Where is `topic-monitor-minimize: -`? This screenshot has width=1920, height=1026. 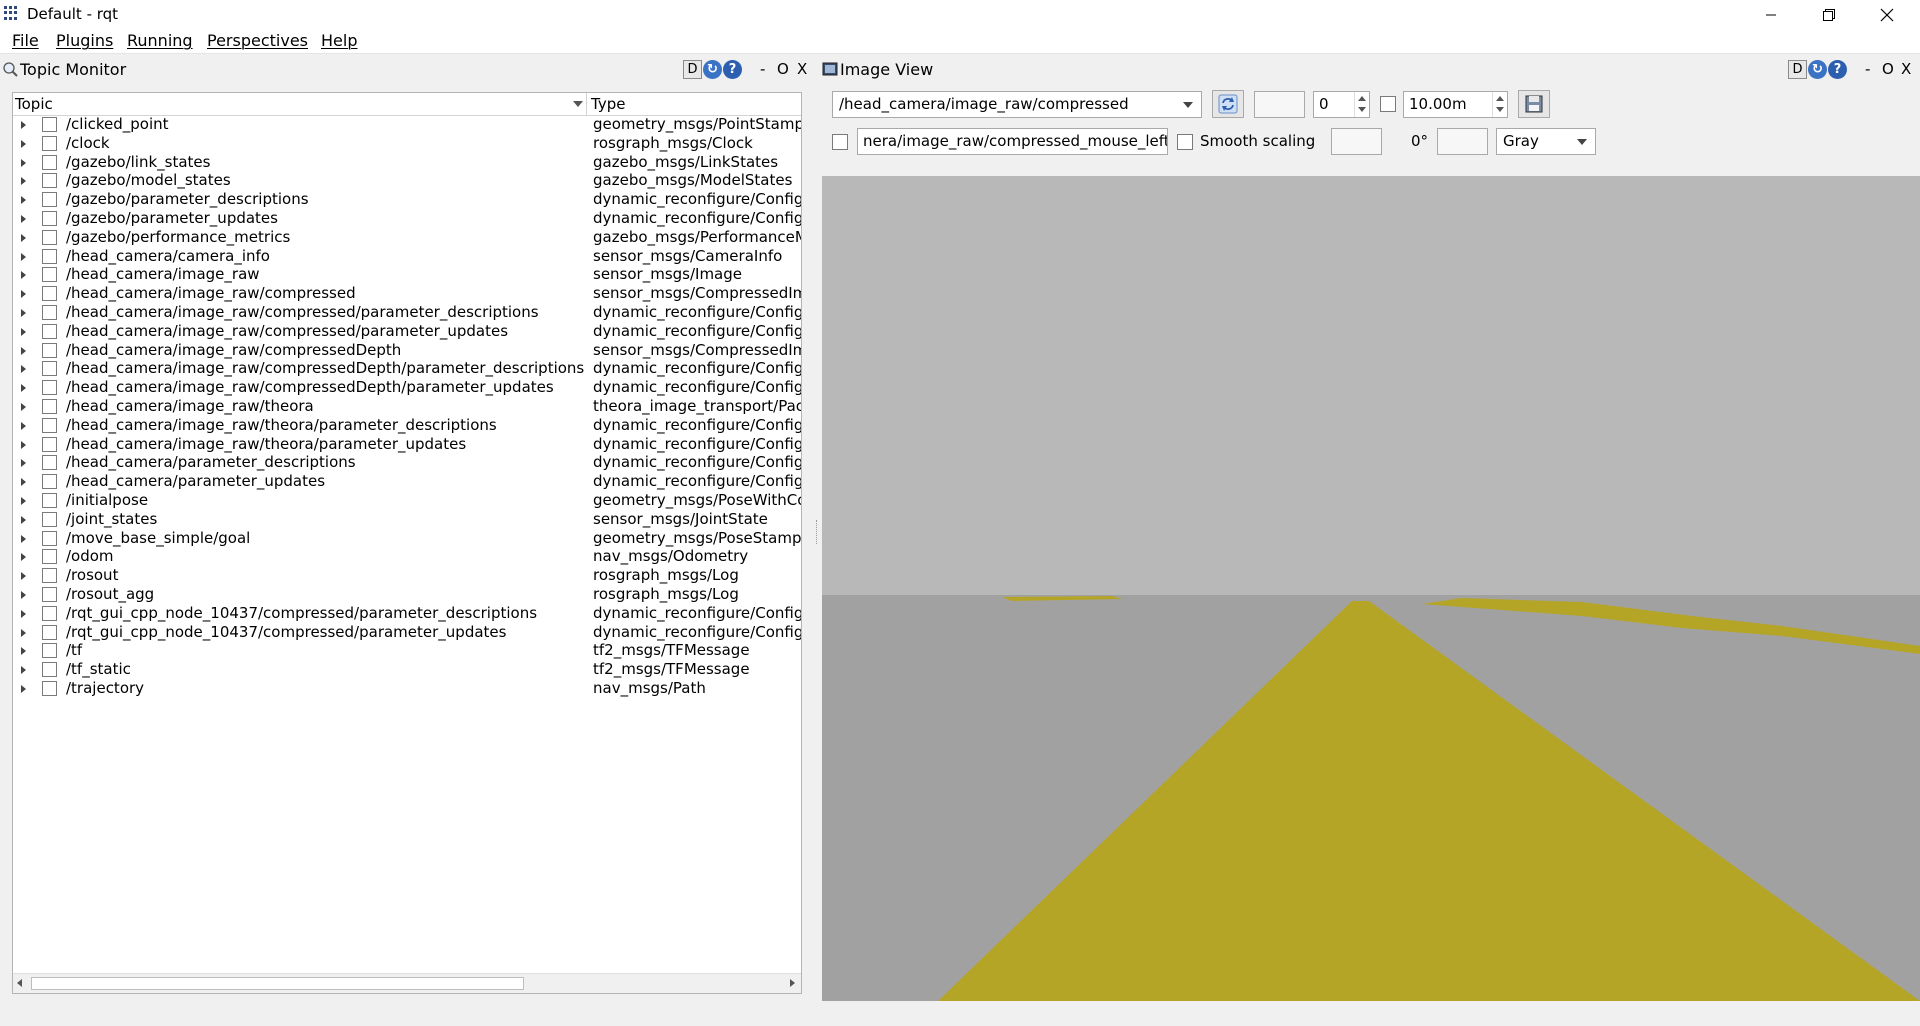
topic-monitor-minimize: - is located at coordinates (762, 69).